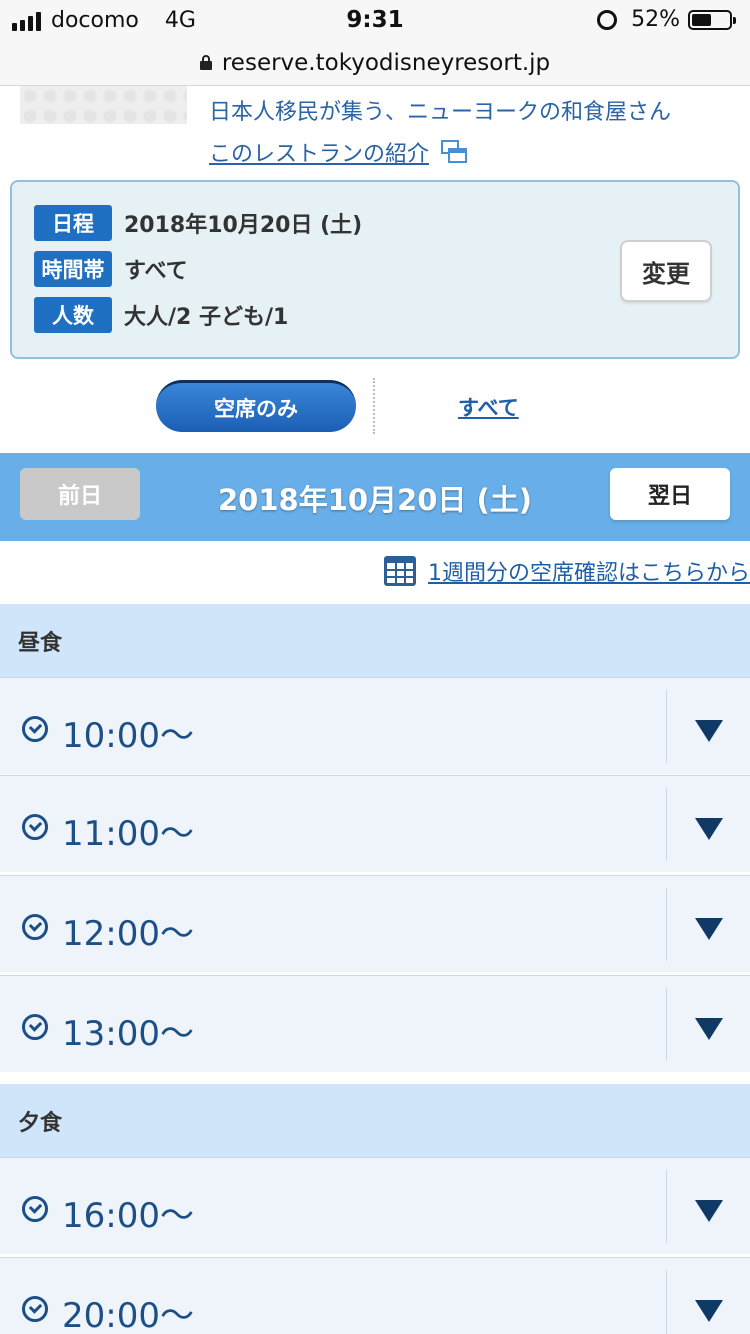  What do you see at coordinates (156, 271) in the screenshot?
I see `condition-time-value: すべて` at bounding box center [156, 271].